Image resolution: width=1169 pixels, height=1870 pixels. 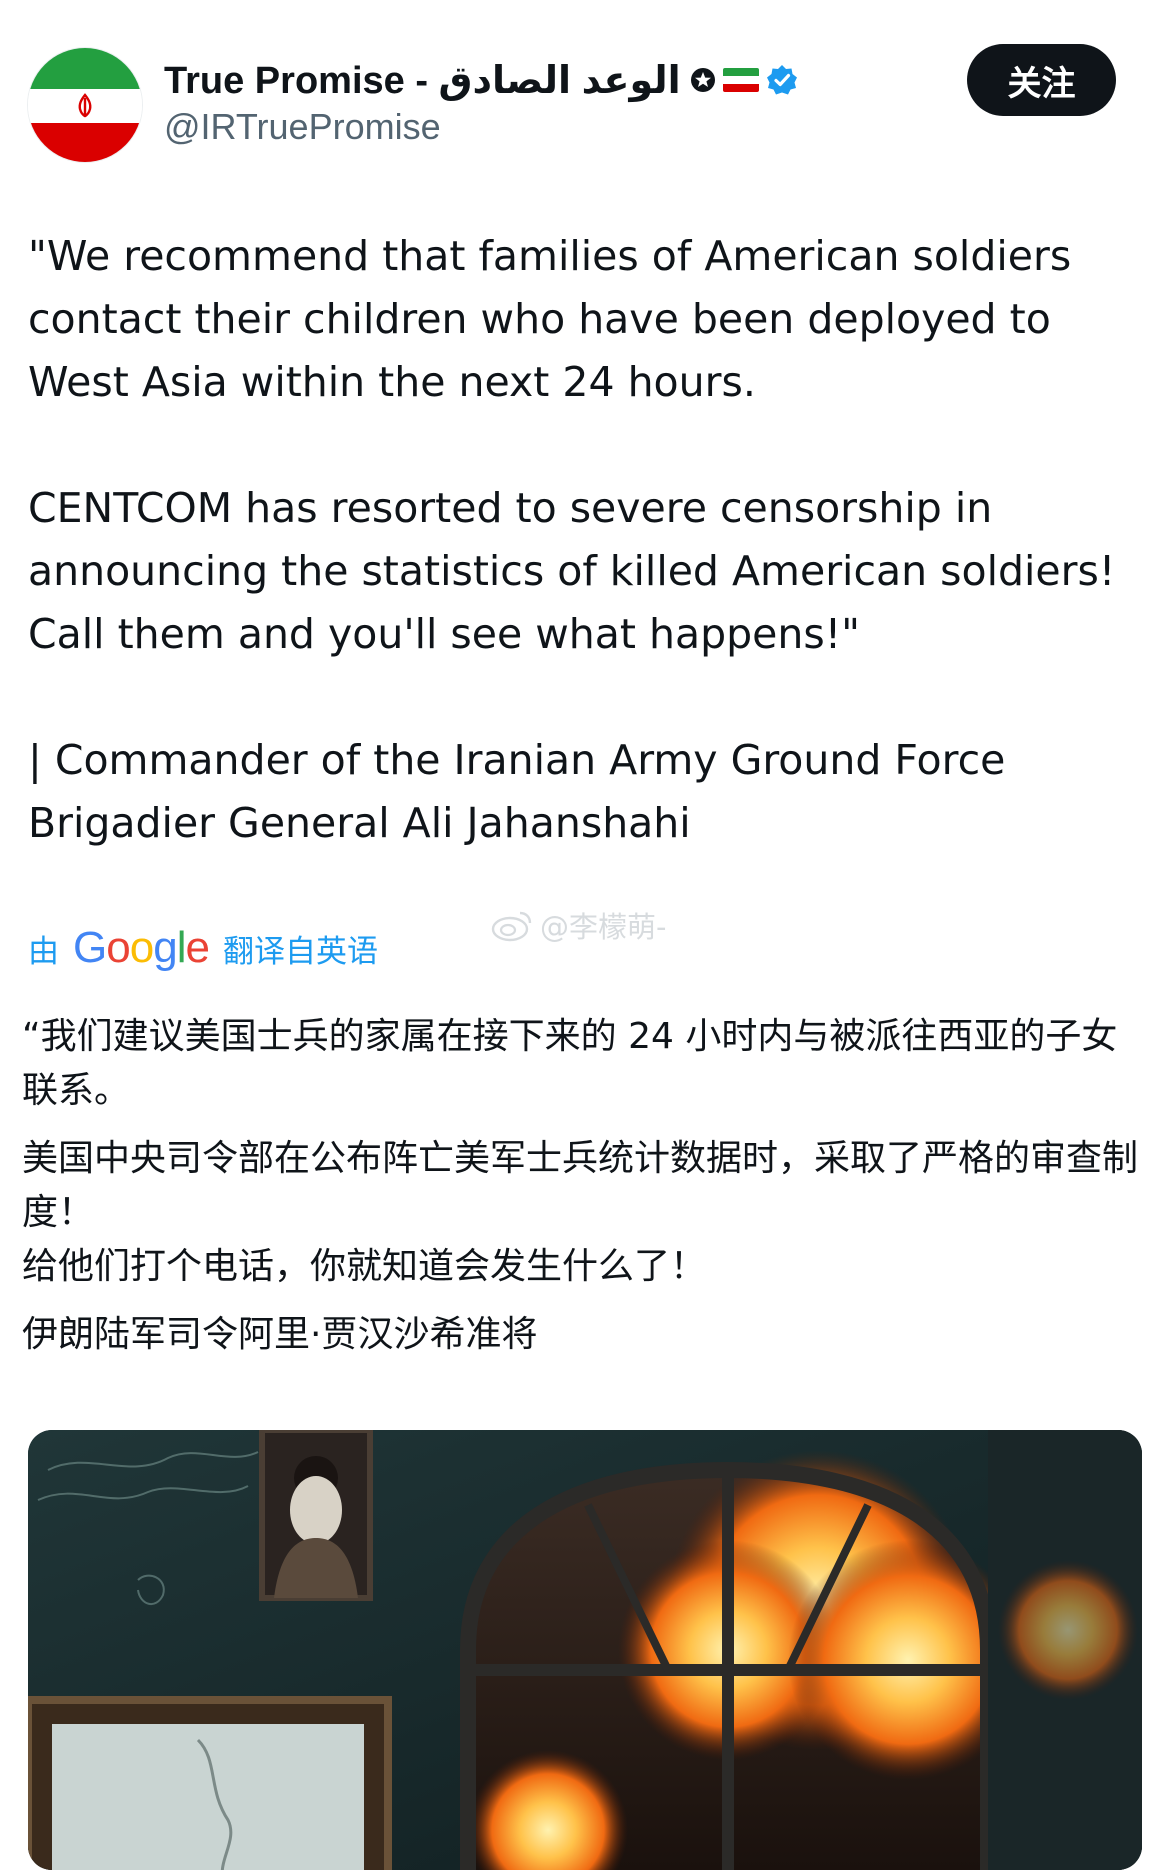 I want to click on translated-paragraph: “我们建议美国士兵的家属在接下来的 24 小时内与被派往西亚的子女联系。, so click(x=570, y=1063).